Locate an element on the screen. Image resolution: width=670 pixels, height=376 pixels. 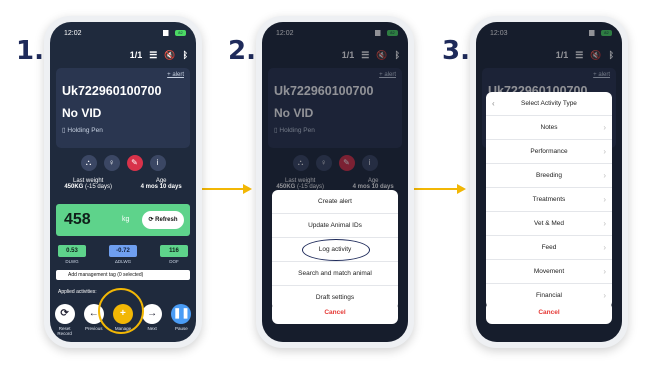
bluetooth-icon: ᛒ is located at coordinates (185, 55).